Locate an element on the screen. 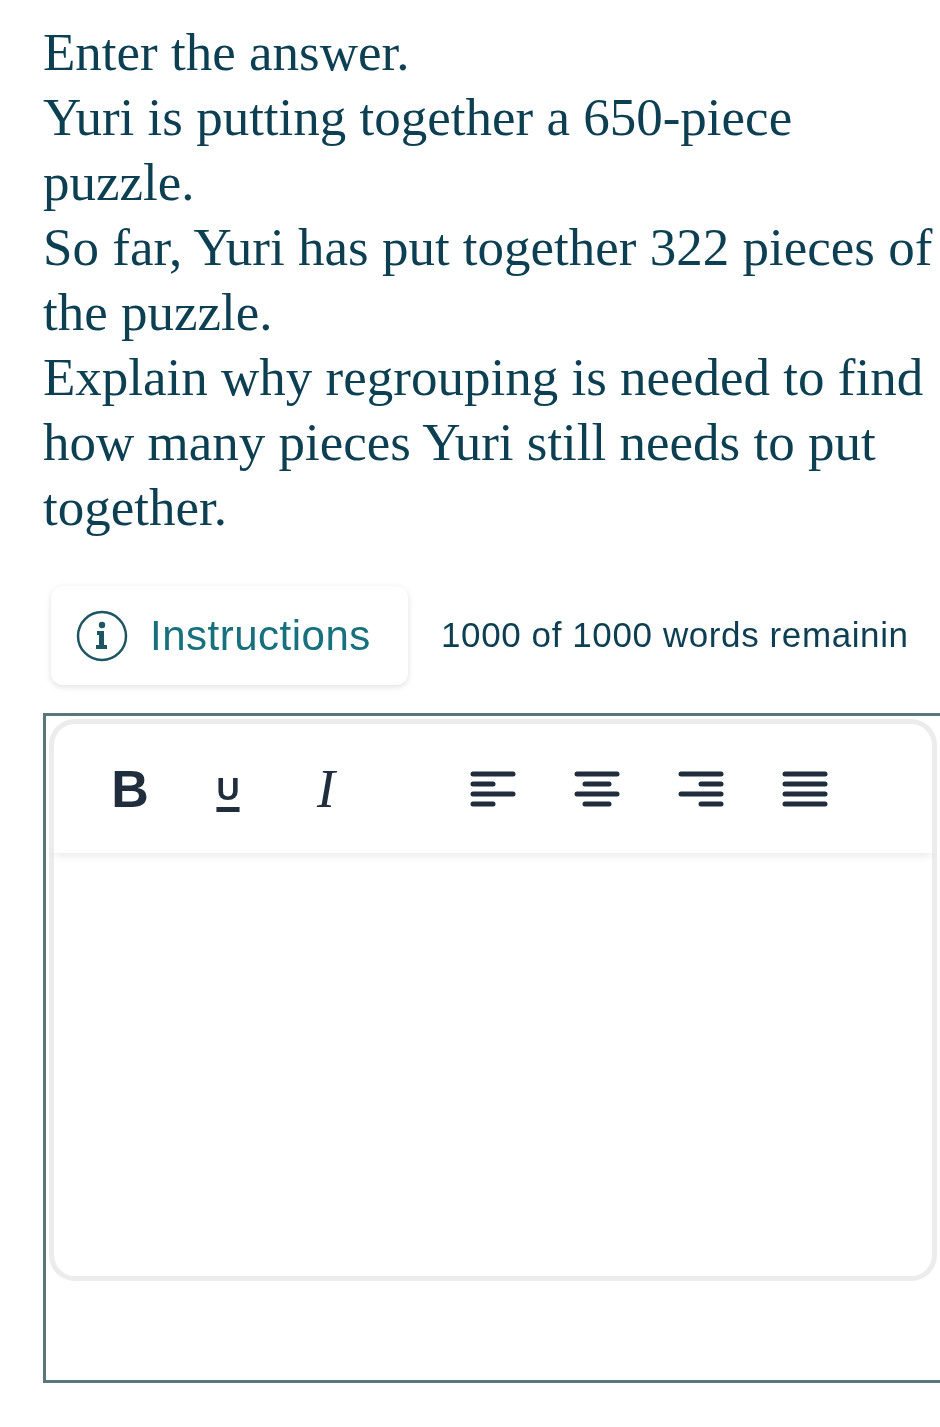 The width and height of the screenshot is (940, 1427). underline-button: U is located at coordinates (228, 788).